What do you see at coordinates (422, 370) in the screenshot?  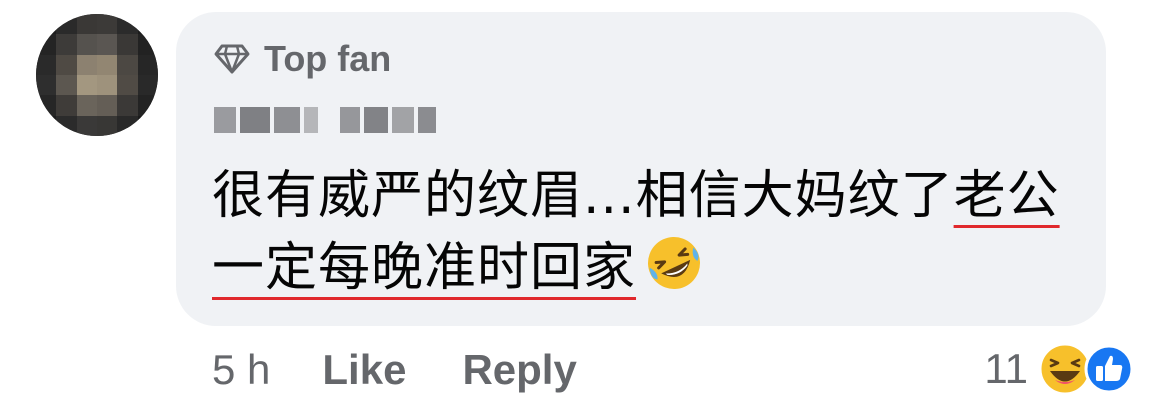 I see `comment-actions: 5 h Like Reply` at bounding box center [422, 370].